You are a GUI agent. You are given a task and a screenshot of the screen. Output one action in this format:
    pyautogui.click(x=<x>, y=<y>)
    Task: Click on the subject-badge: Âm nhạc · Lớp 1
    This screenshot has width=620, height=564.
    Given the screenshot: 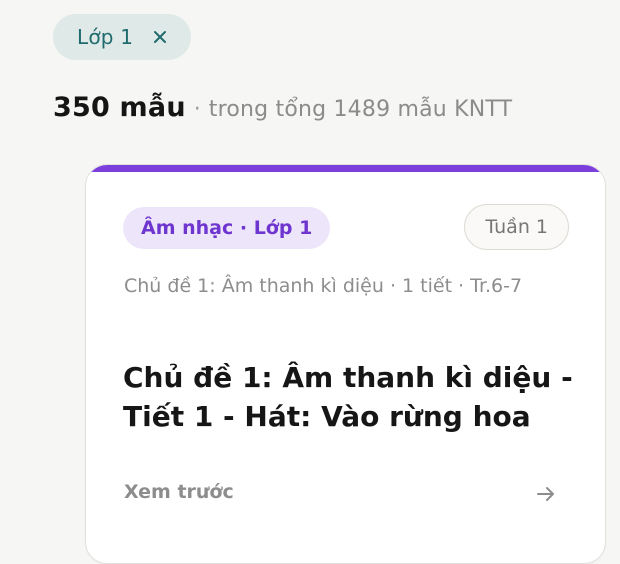 What is the action you would take?
    pyautogui.click(x=227, y=228)
    